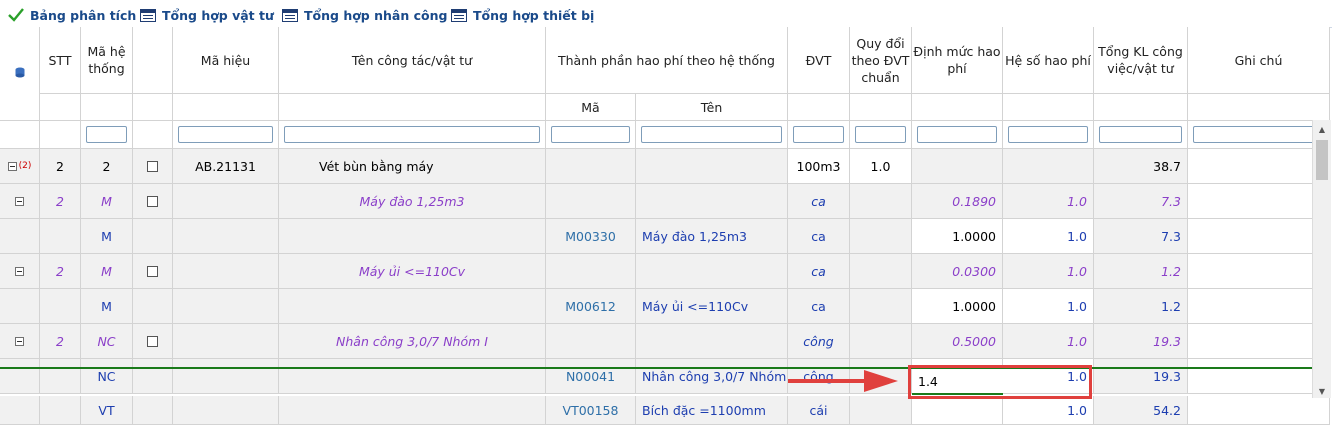 The width and height of the screenshot is (1332, 425). Describe the element at coordinates (20, 166) in the screenshot. I see `expand-cell: (2)` at that location.